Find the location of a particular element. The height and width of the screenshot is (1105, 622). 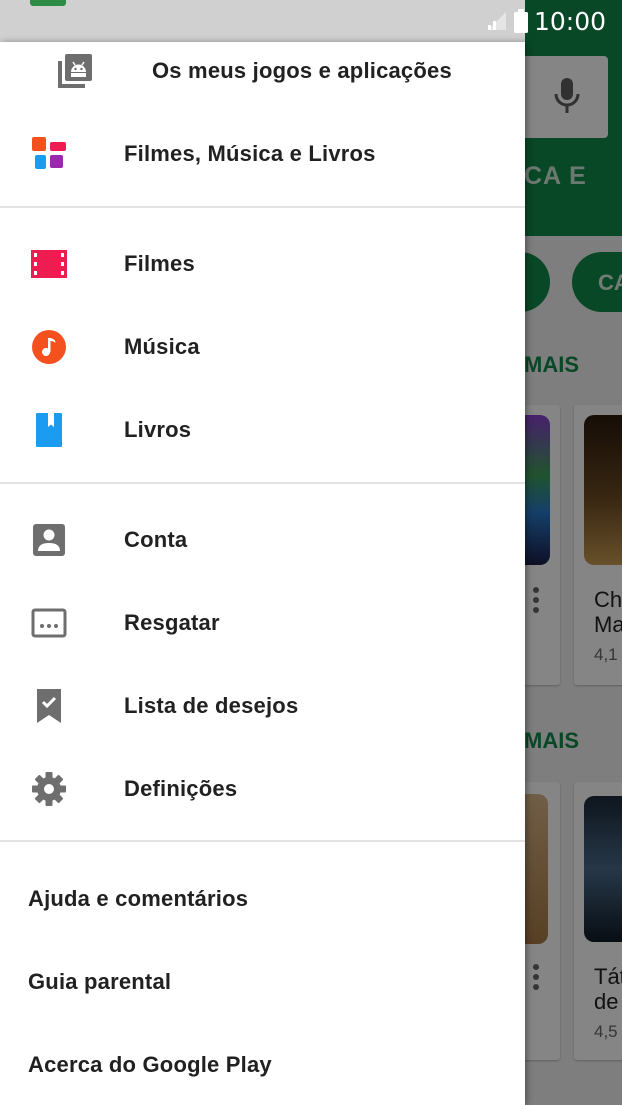

drawer-item-label: Ajuda e comentários is located at coordinates (138, 898).